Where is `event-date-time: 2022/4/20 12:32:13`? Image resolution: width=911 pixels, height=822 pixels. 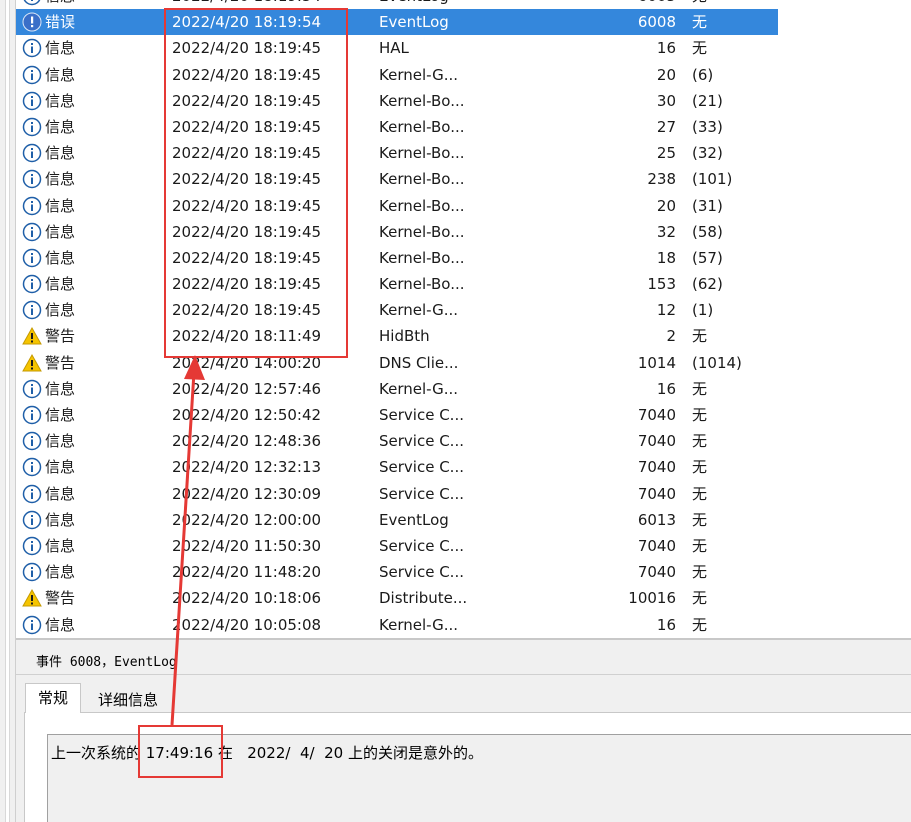
event-date-time: 2022/4/20 12:32:13 is located at coordinates (247, 467).